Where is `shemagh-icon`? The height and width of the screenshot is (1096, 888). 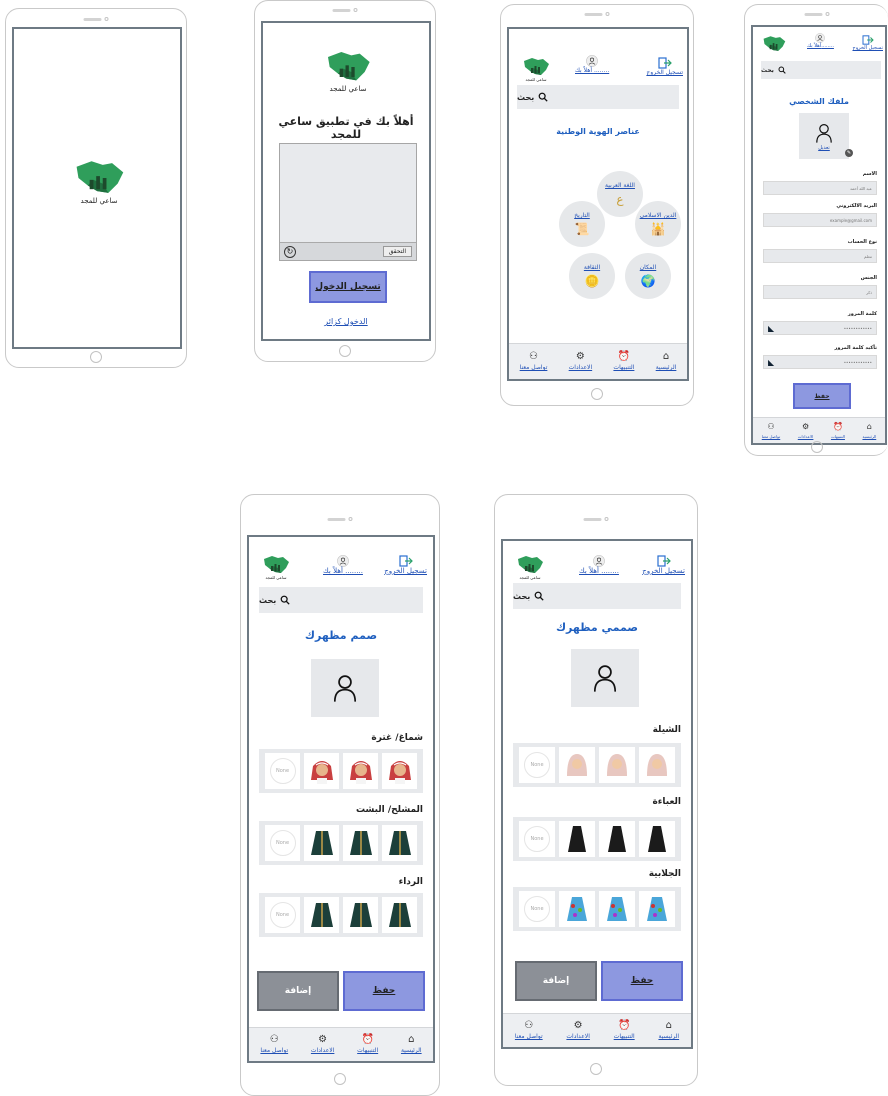
shemagh-icon is located at coordinates (400, 771).